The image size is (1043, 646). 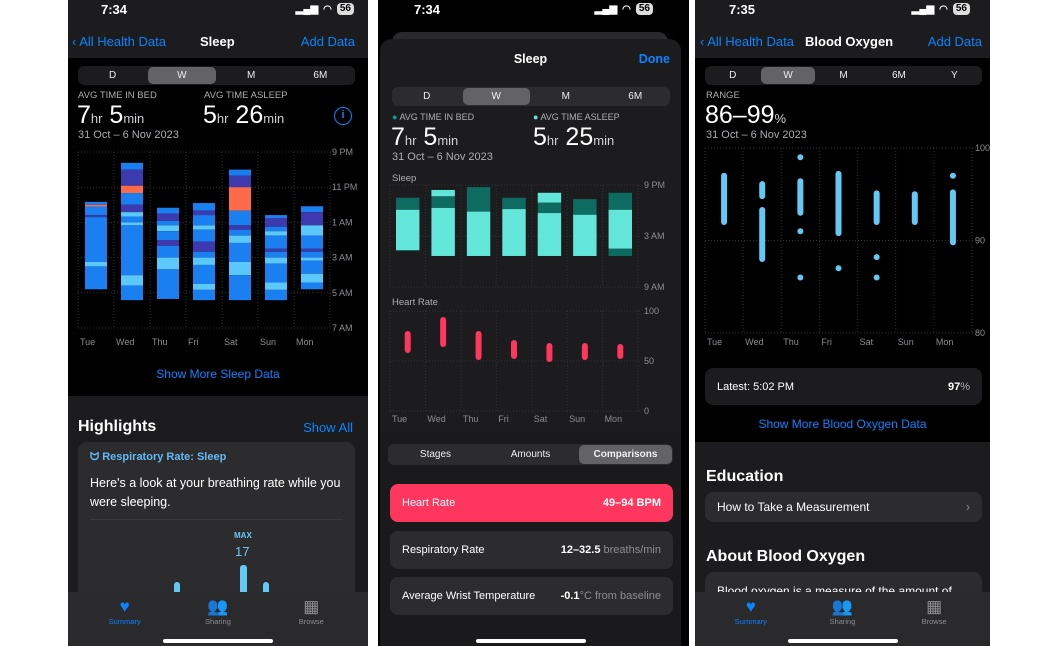 I want to click on latest-reading: Latest: 5:02 PM 97%, so click(x=843, y=386).